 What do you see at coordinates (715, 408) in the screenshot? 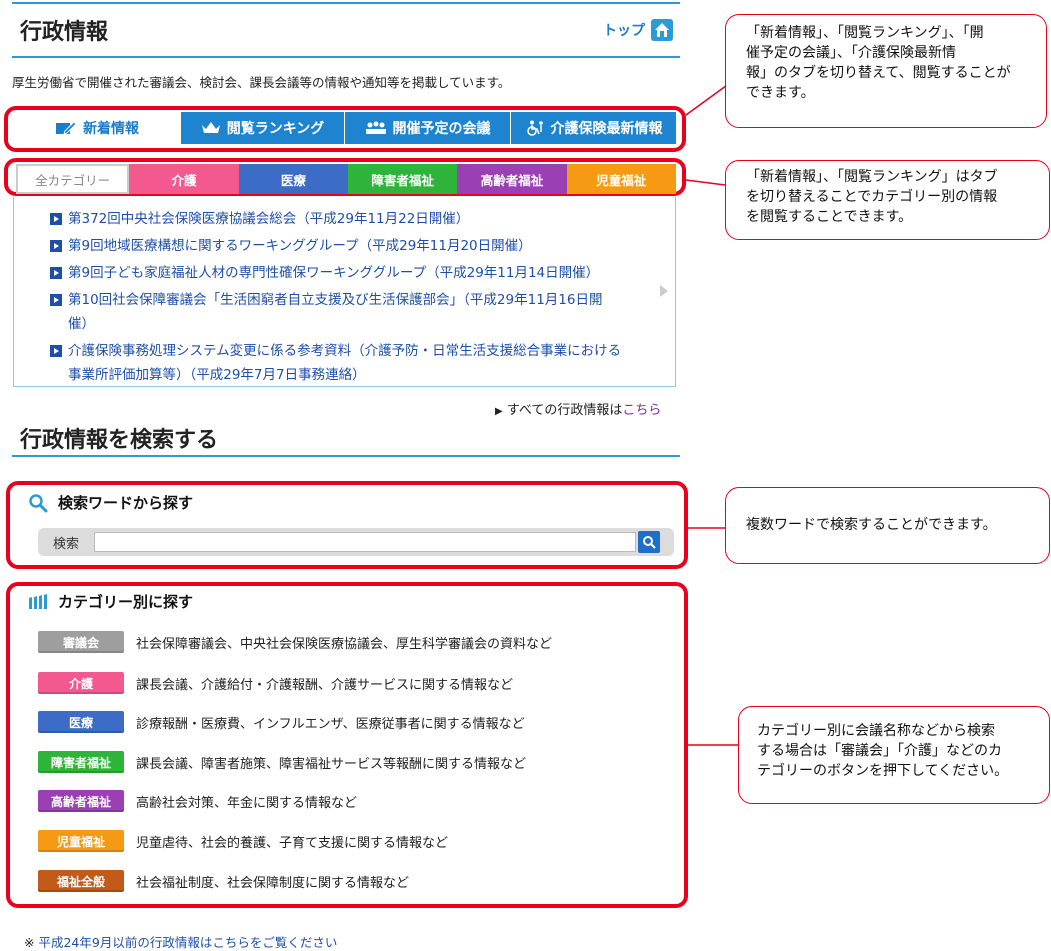
I see `callout-connectors` at bounding box center [715, 408].